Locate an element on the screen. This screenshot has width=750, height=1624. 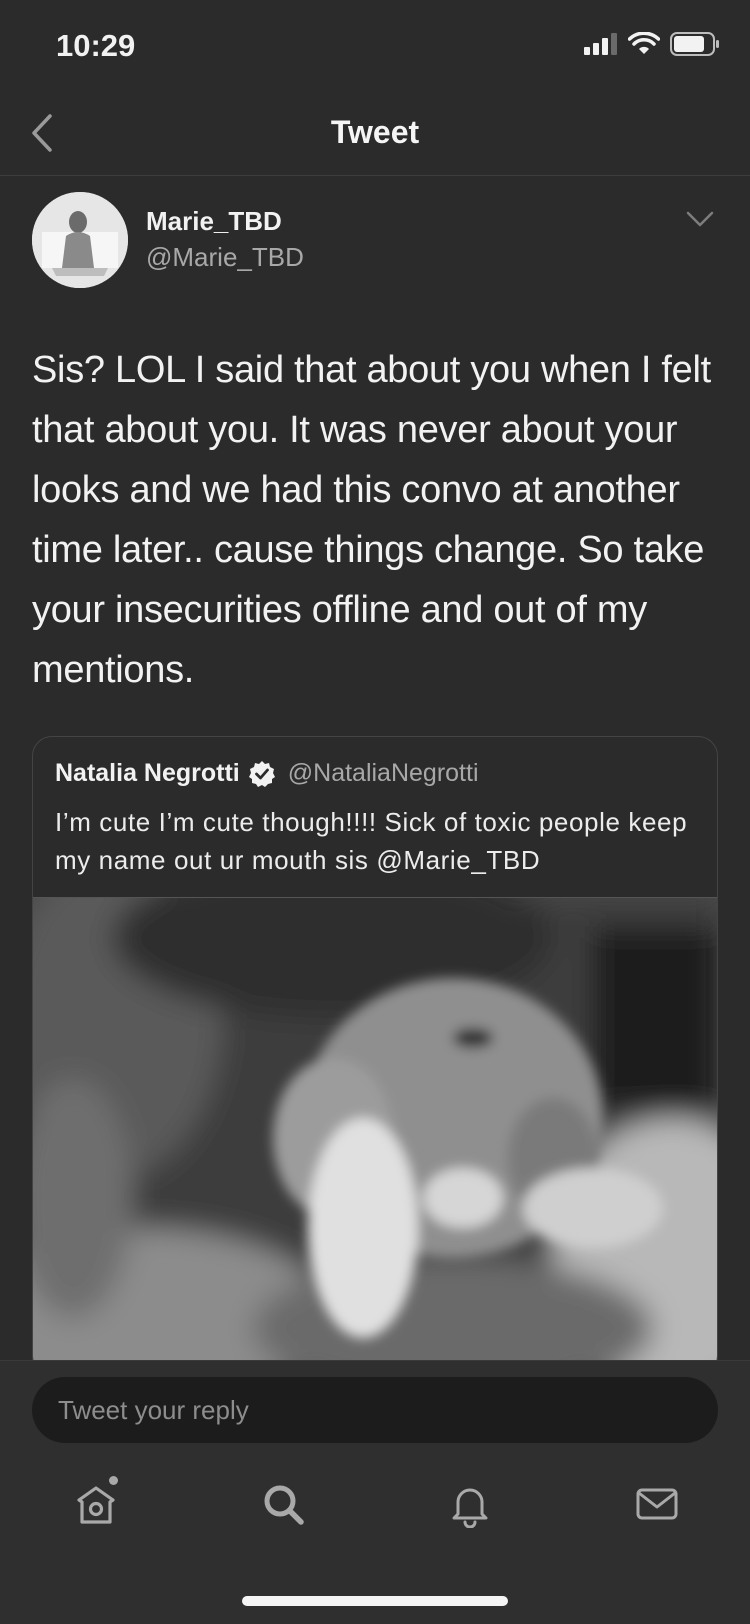
reply-input is located at coordinates (375, 1410).